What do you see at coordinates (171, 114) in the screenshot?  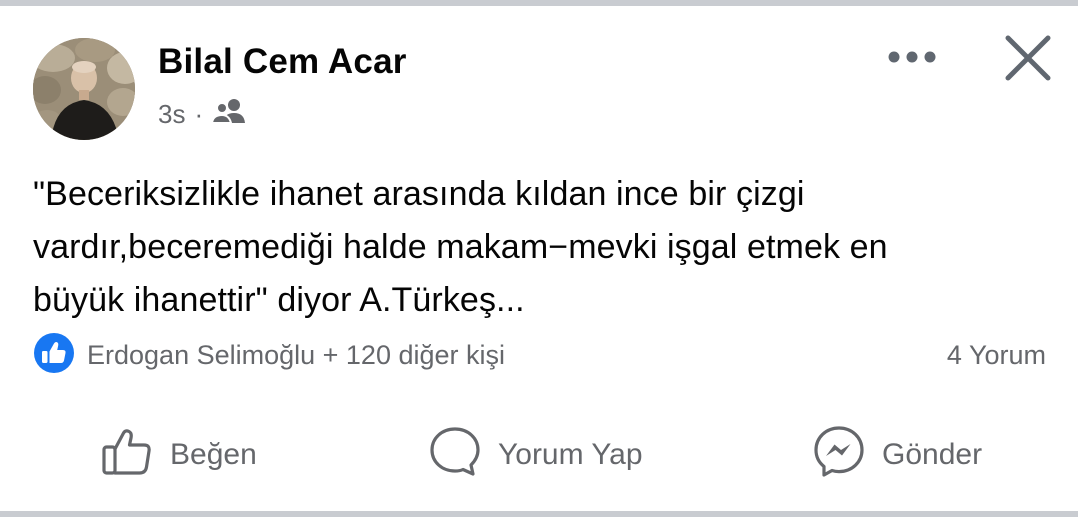 I see `post-time: 3s` at bounding box center [171, 114].